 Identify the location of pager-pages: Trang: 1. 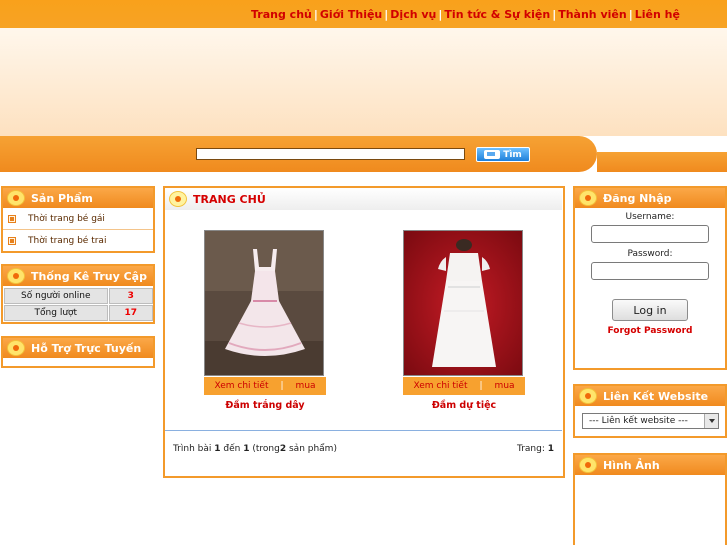
(535, 449).